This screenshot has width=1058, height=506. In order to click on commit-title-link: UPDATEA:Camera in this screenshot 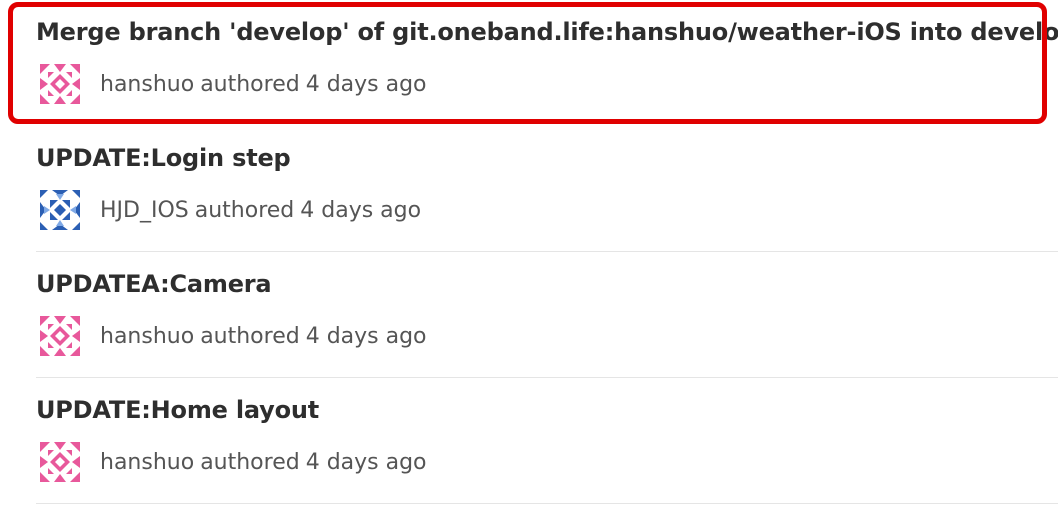, I will do `click(154, 284)`.